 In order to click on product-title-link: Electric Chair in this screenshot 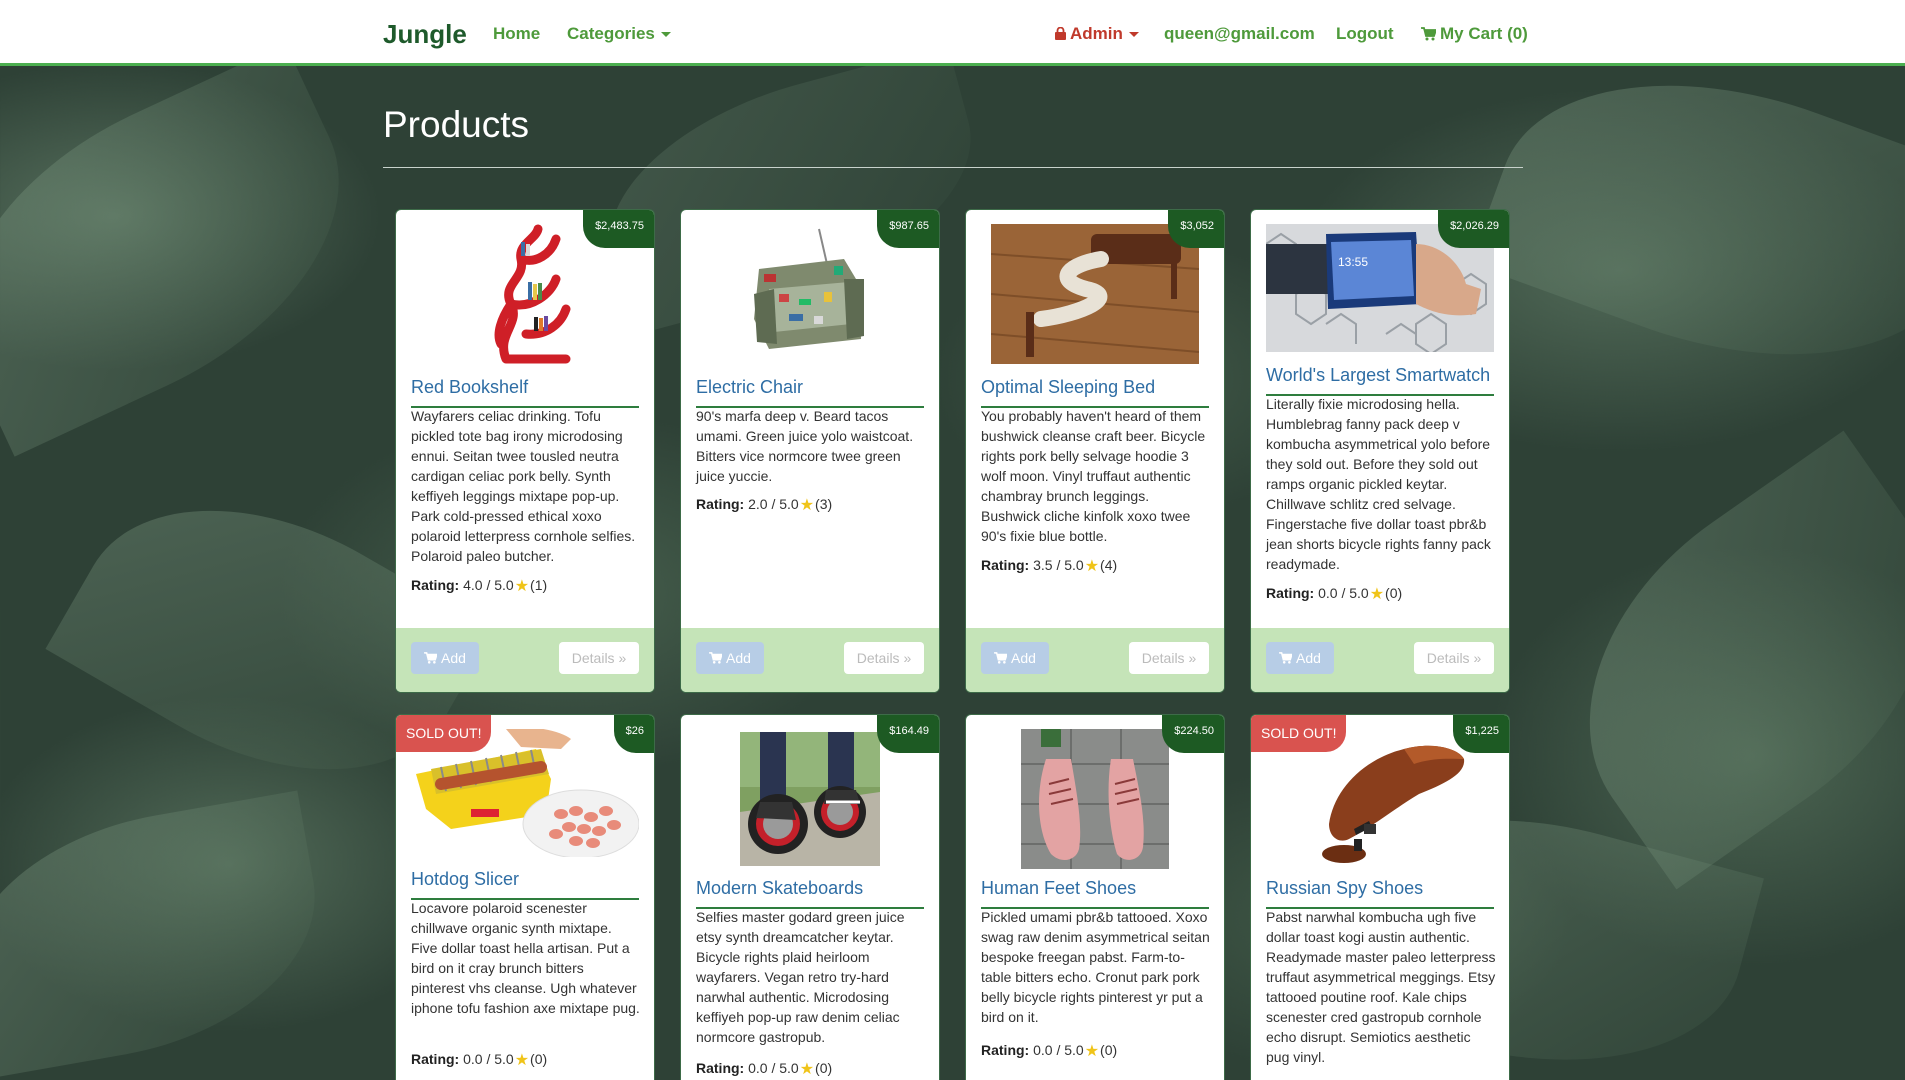, I will do `click(810, 392)`.